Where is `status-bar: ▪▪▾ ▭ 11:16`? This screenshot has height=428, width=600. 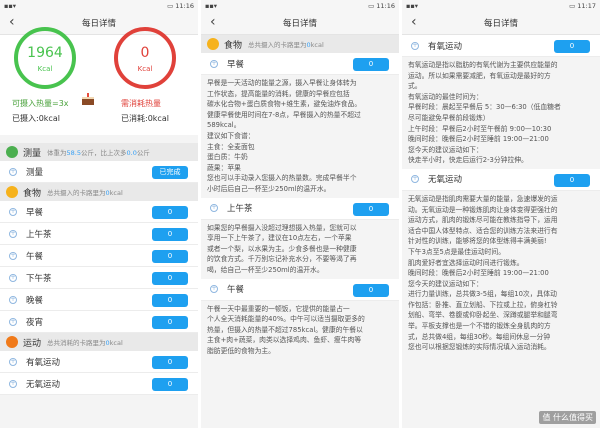
status-bar: ▪▪▾ ▭ 11:16 is located at coordinates (300, 5).